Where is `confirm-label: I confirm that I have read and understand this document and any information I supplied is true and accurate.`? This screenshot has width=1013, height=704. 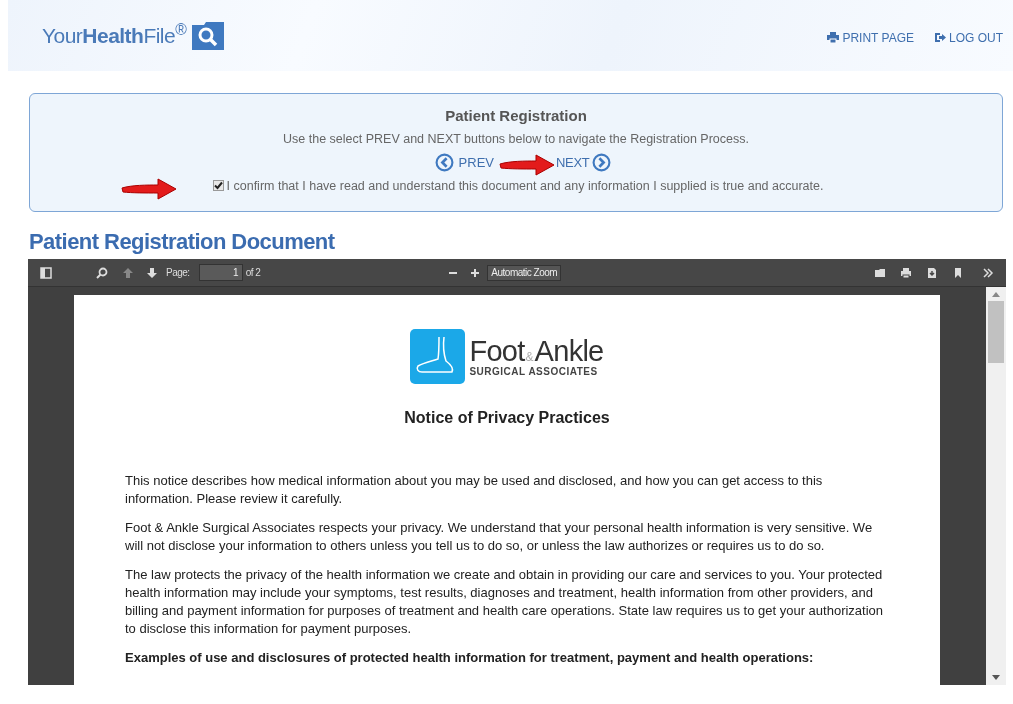
confirm-label: I confirm that I have read and understand this document and any information I supplied is true and accurate. is located at coordinates (525, 186).